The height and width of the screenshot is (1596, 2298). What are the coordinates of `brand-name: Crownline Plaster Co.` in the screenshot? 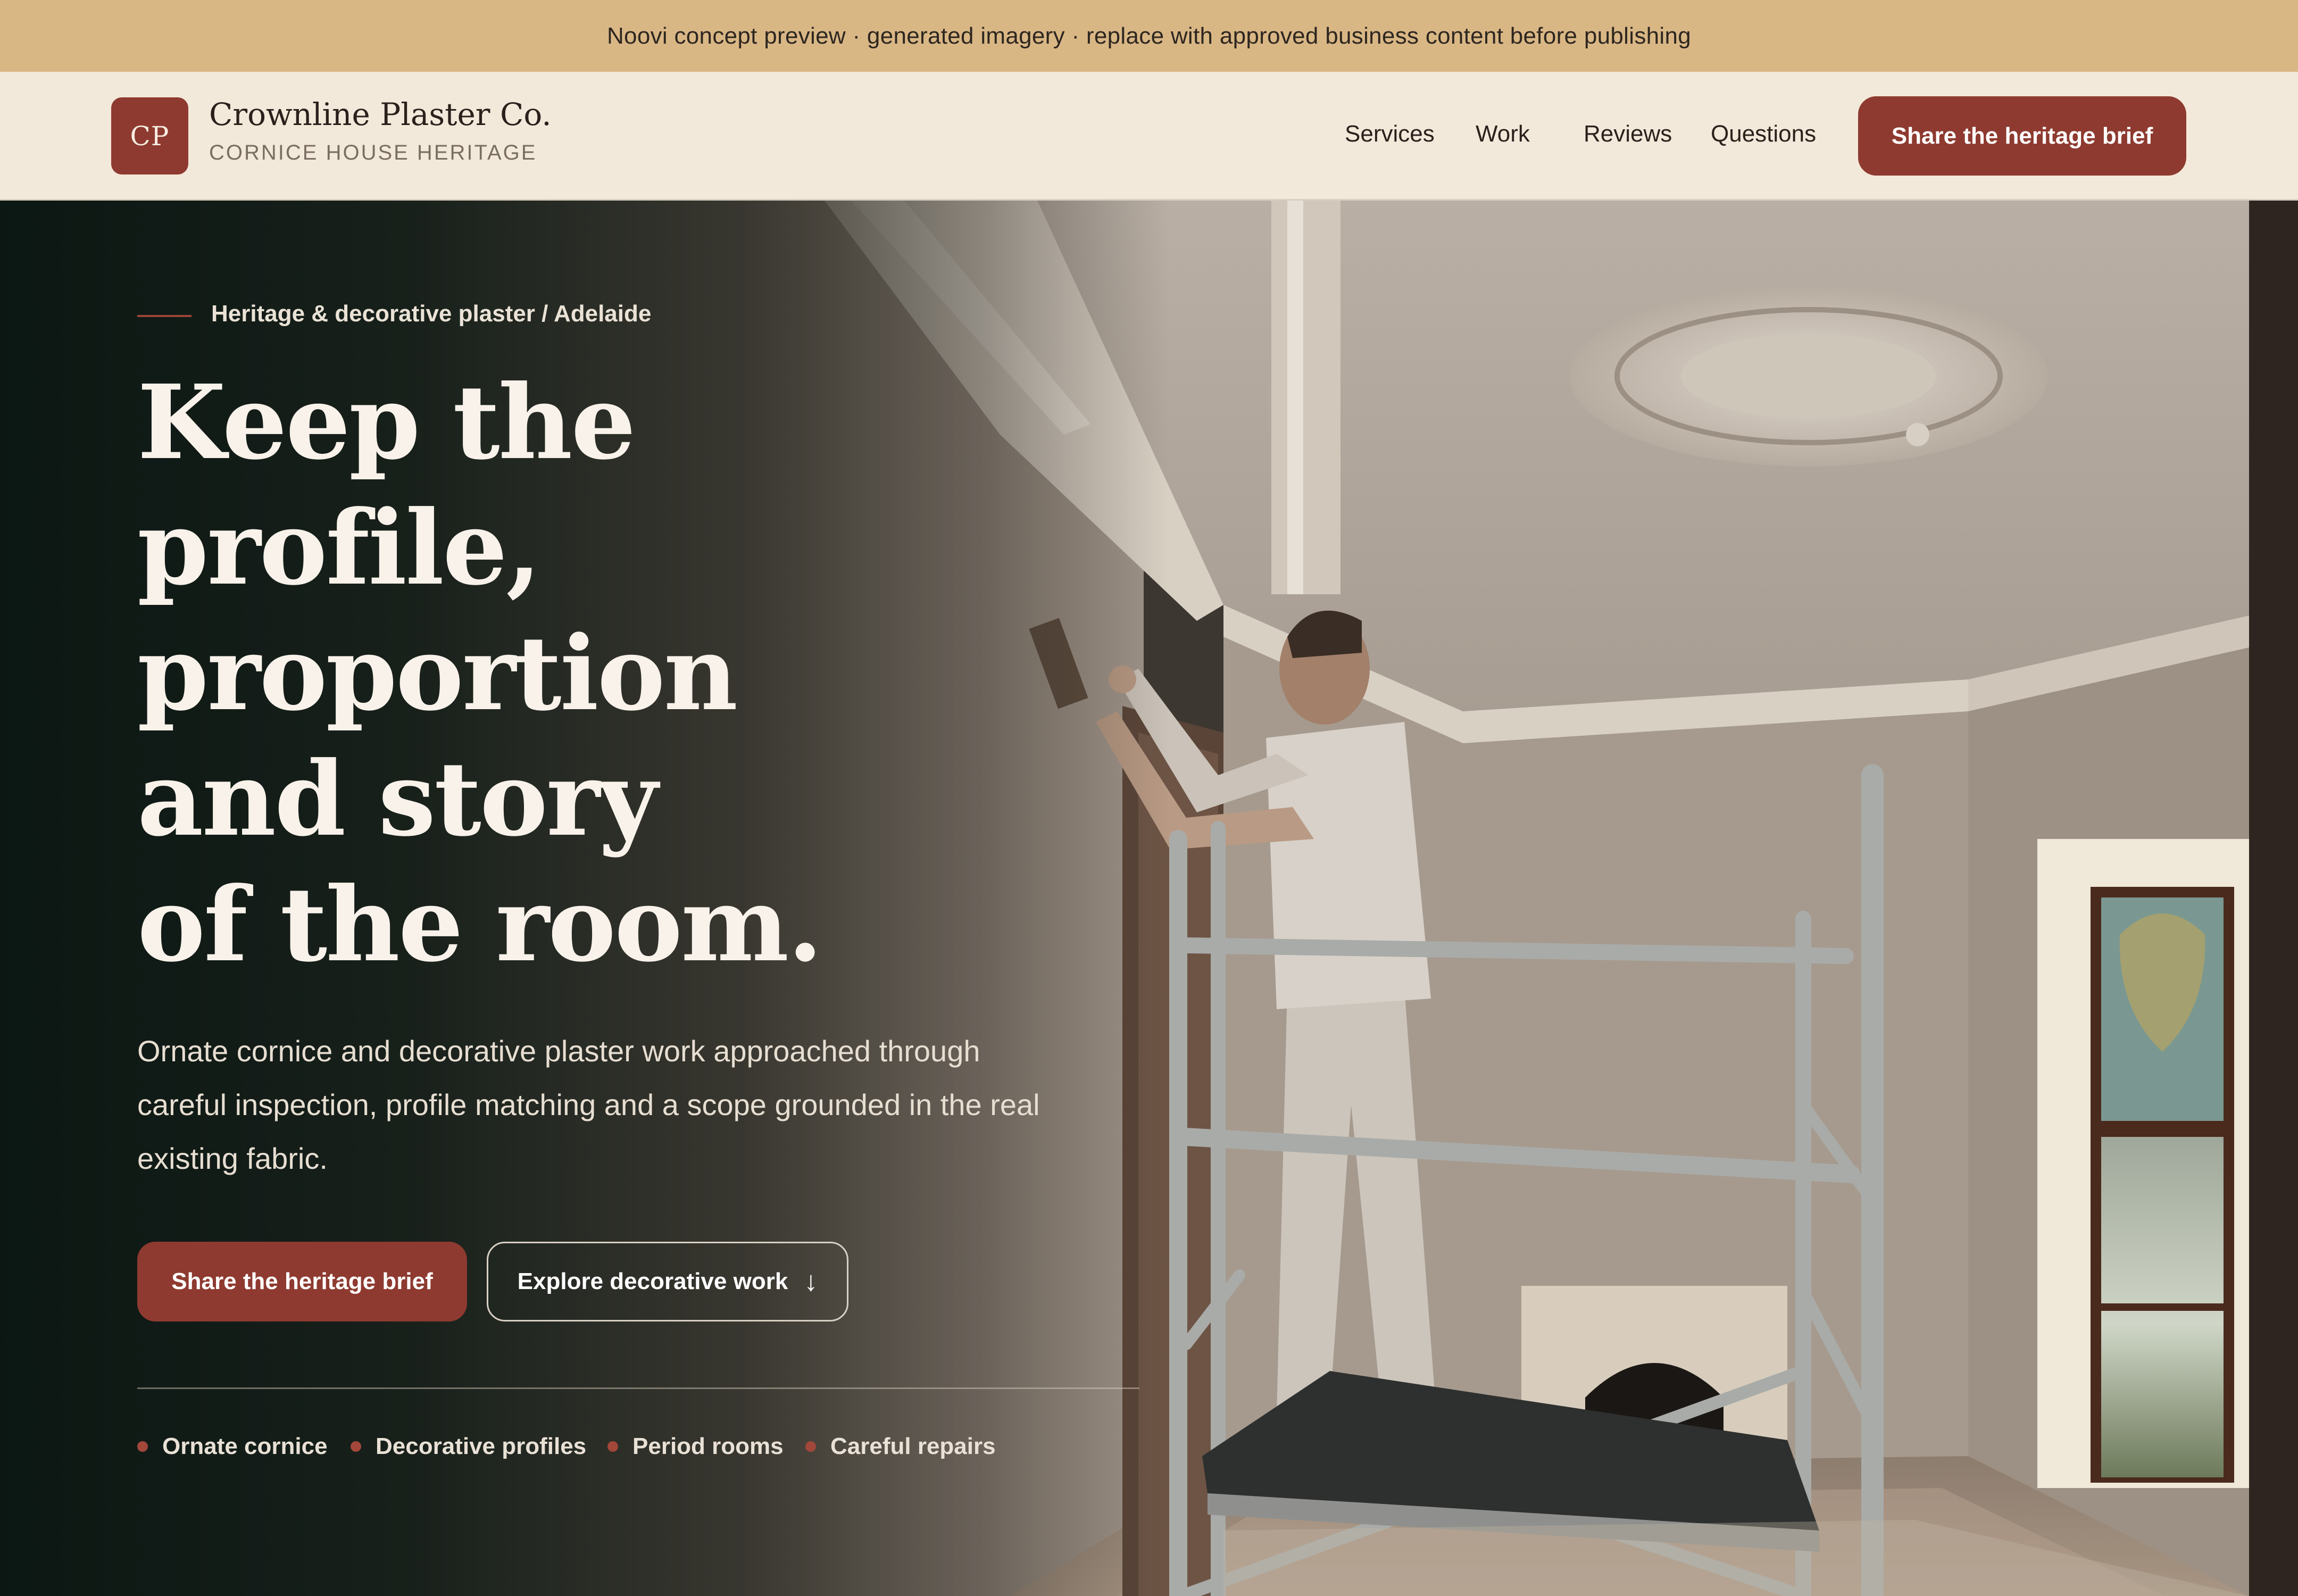 It's located at (381, 114).